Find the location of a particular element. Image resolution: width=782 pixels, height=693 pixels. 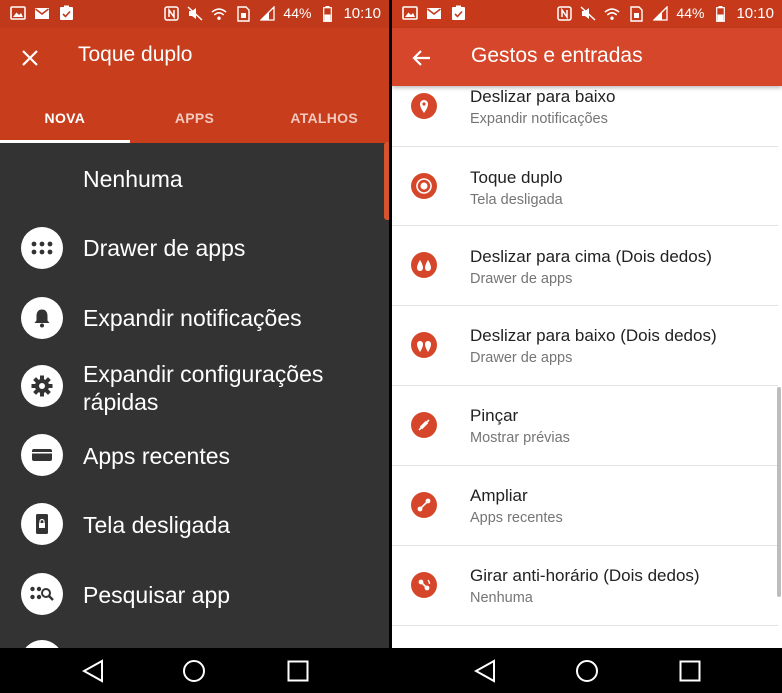

list-item-expandir-configuracoes-rapidas: Expandir configurações rápidas is located at coordinates (194, 388).